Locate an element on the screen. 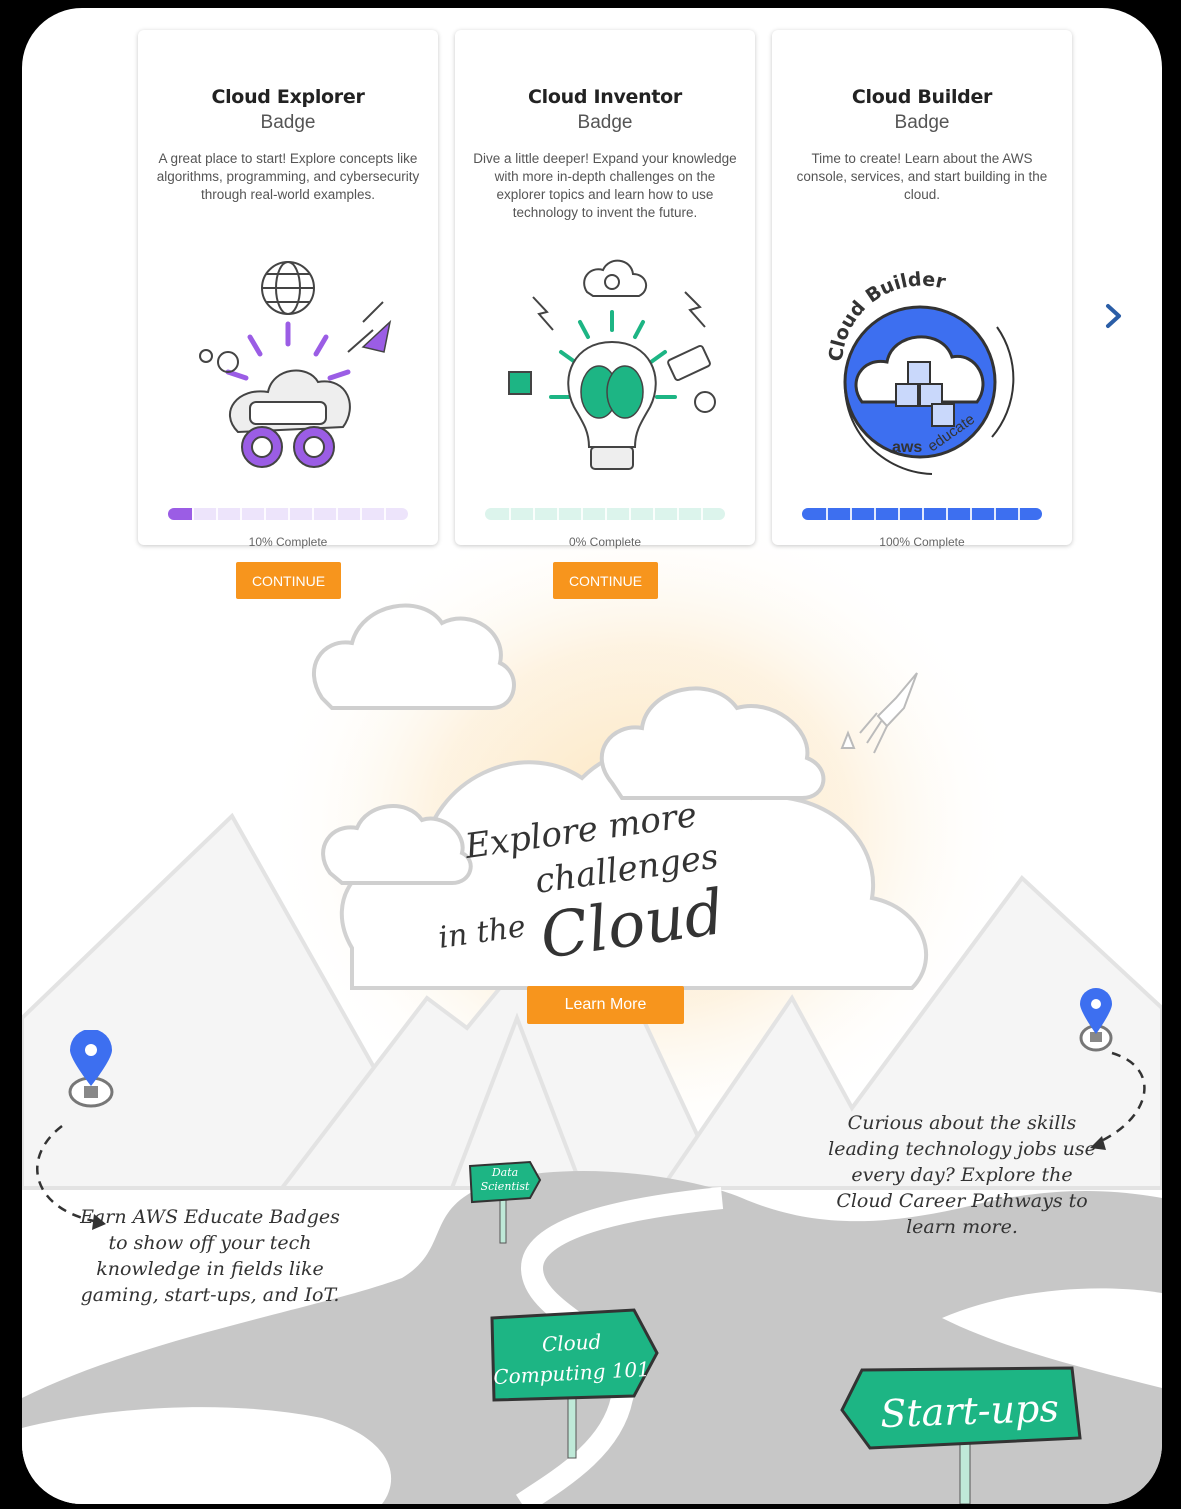 Image resolution: width=1181 pixels, height=1509 pixels. sign-text-start-ups: Start-ups is located at coordinates (970, 1411).